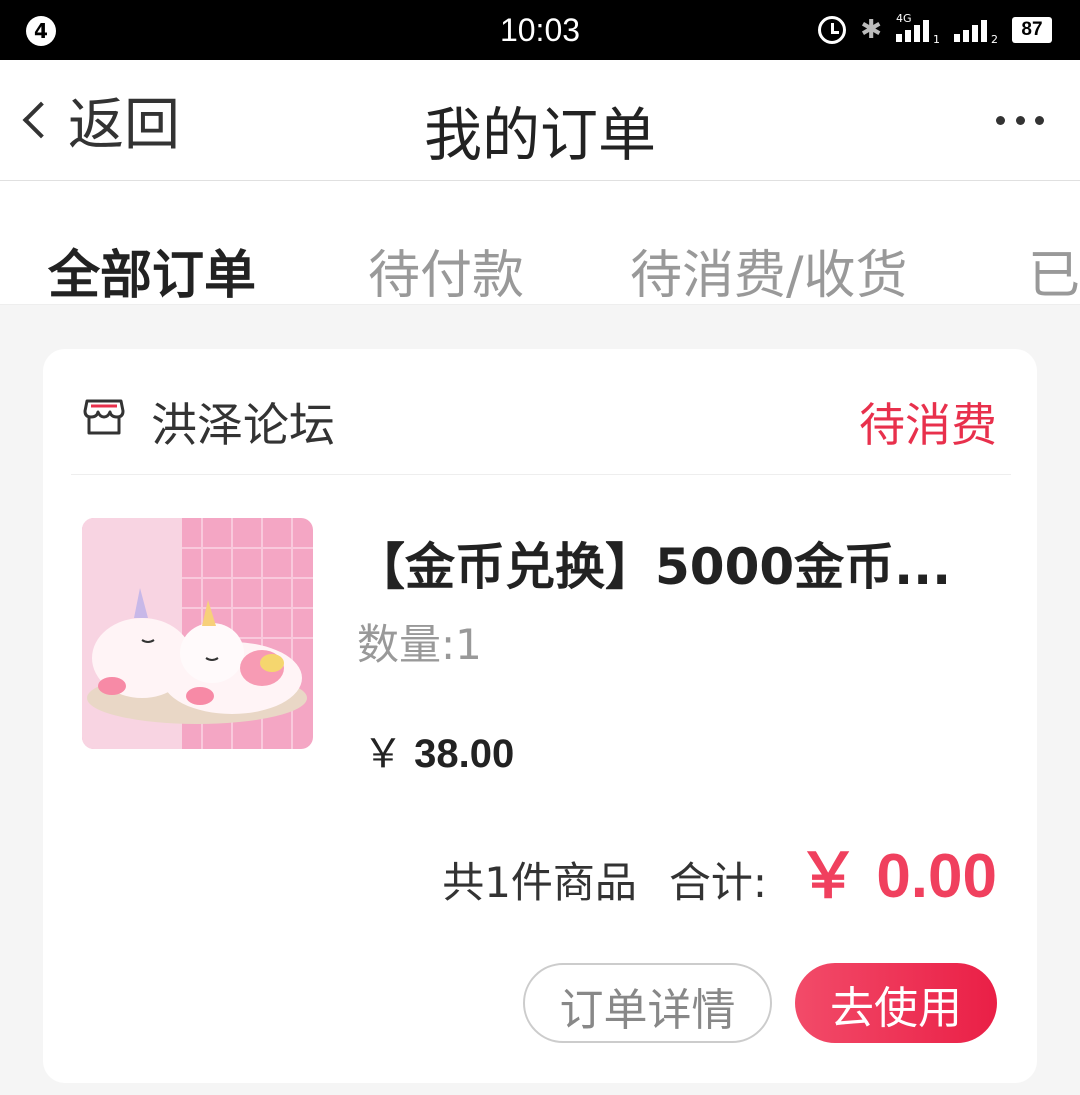 This screenshot has height=1095, width=1080. Describe the element at coordinates (152, 268) in the screenshot. I see `tab-all-orders: 全部订单` at that location.